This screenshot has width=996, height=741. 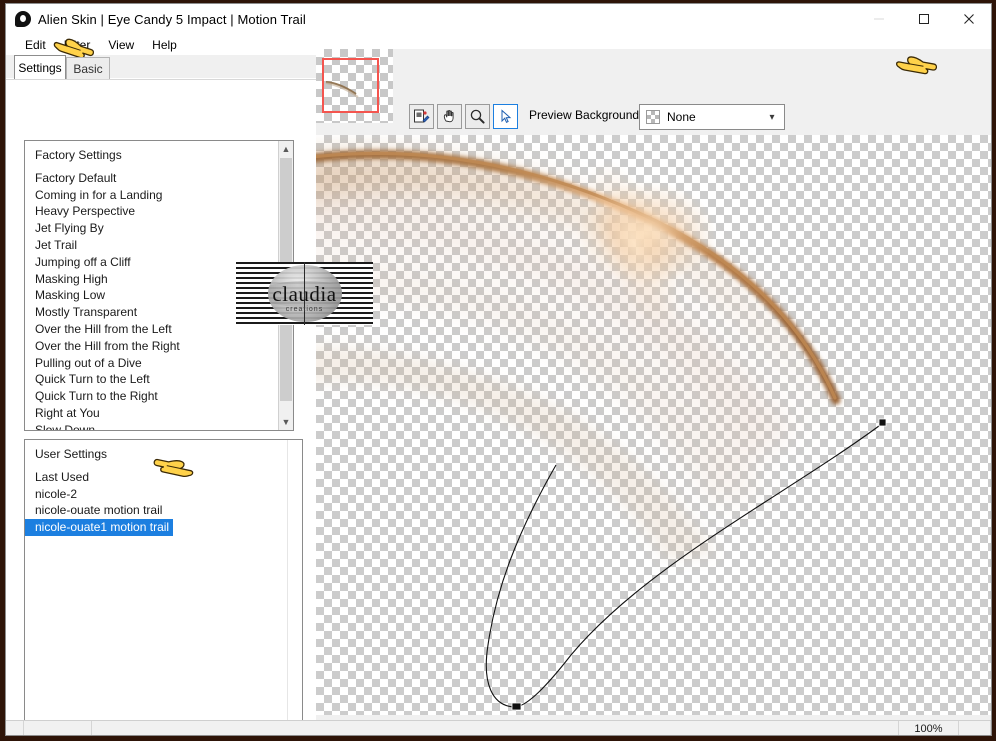 I want to click on watermark-overlay: claudia creations, so click(x=304, y=293).